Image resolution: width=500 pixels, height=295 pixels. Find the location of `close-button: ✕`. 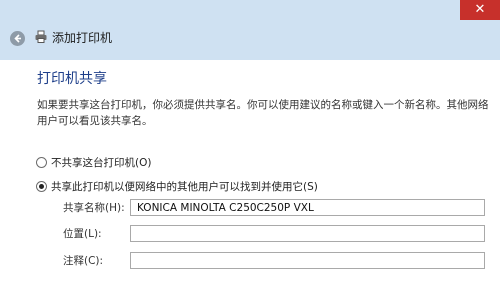

close-button: ✕ is located at coordinates (480, 10).